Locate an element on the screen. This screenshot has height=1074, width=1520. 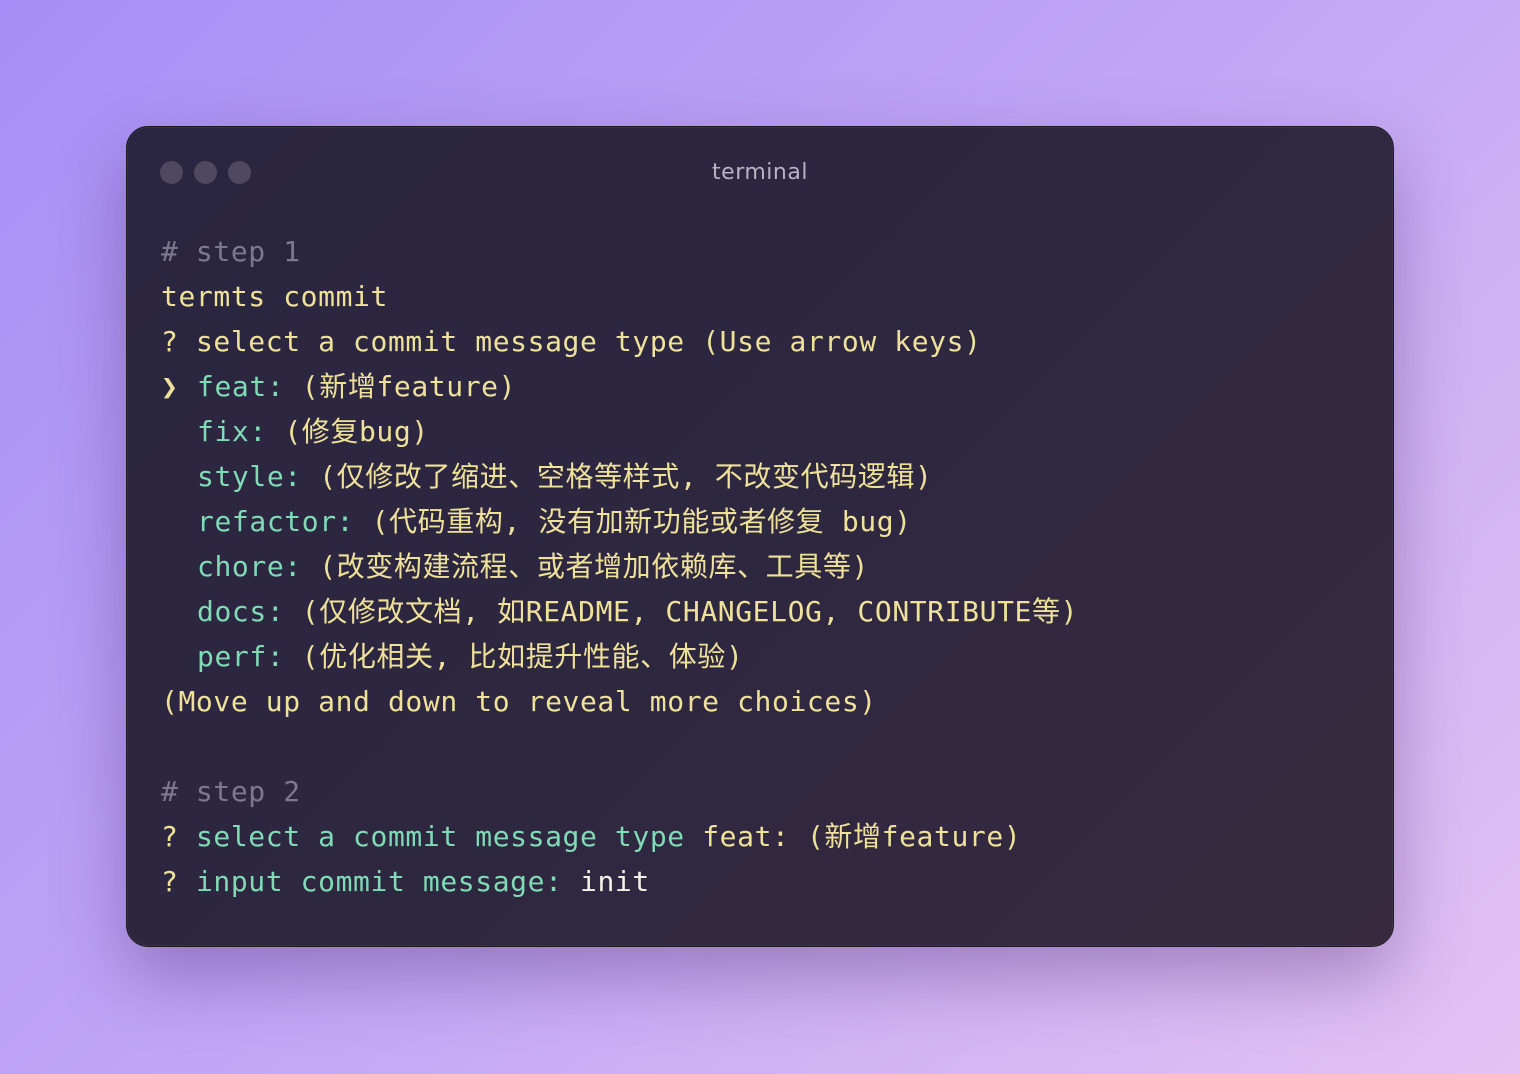
option-desc: (仅修改文档, 如README, CHANGELOG, CONTRIBUTE等) is located at coordinates (690, 611).